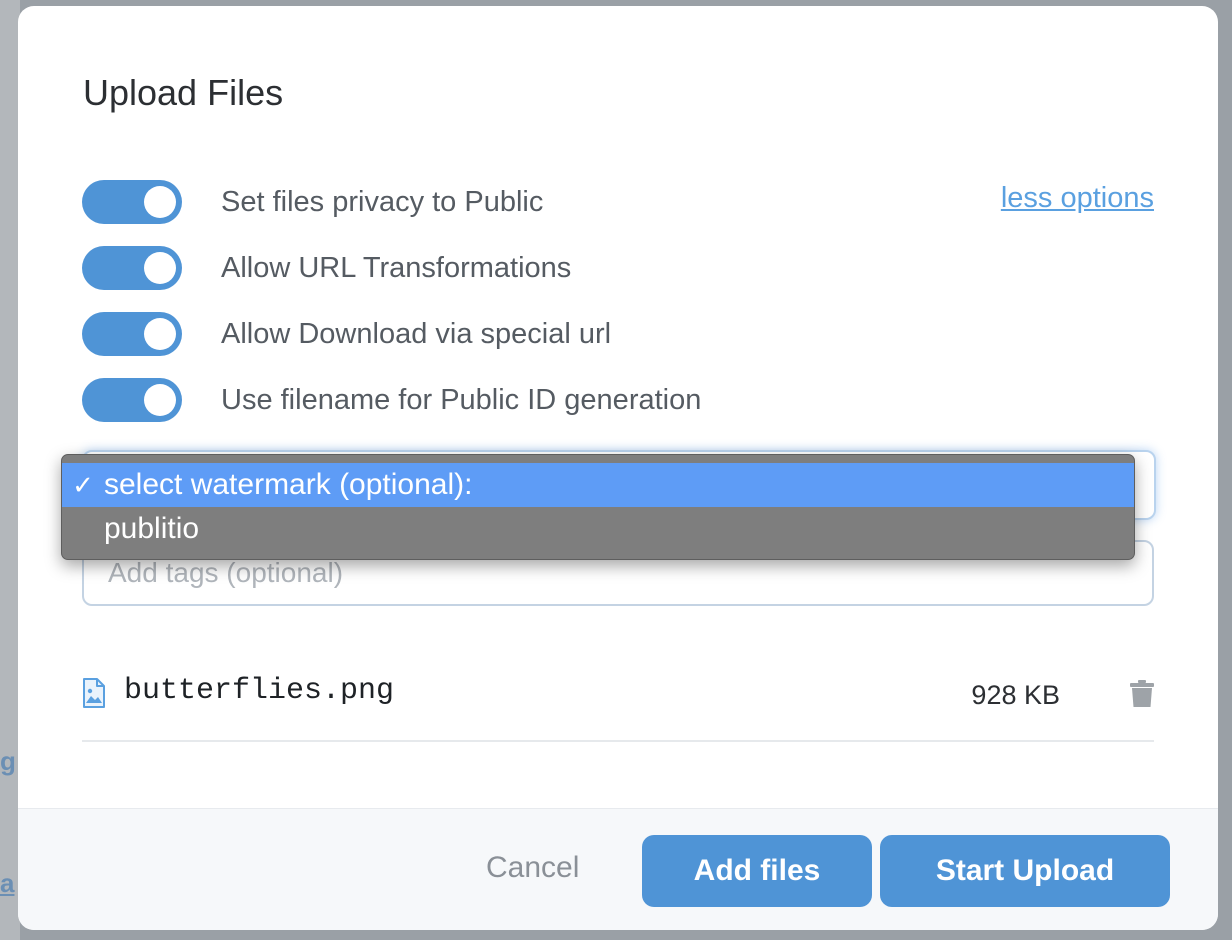  Describe the element at coordinates (259, 691) in the screenshot. I see `file-name: butterflies.png` at that location.